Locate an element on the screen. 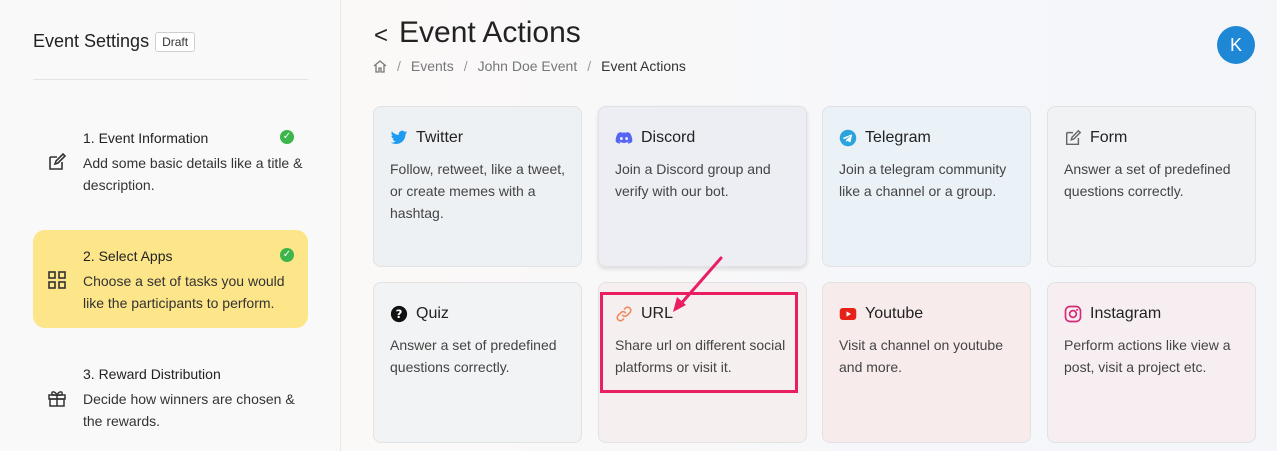  step-title: 2. Select Apps is located at coordinates (128, 256).